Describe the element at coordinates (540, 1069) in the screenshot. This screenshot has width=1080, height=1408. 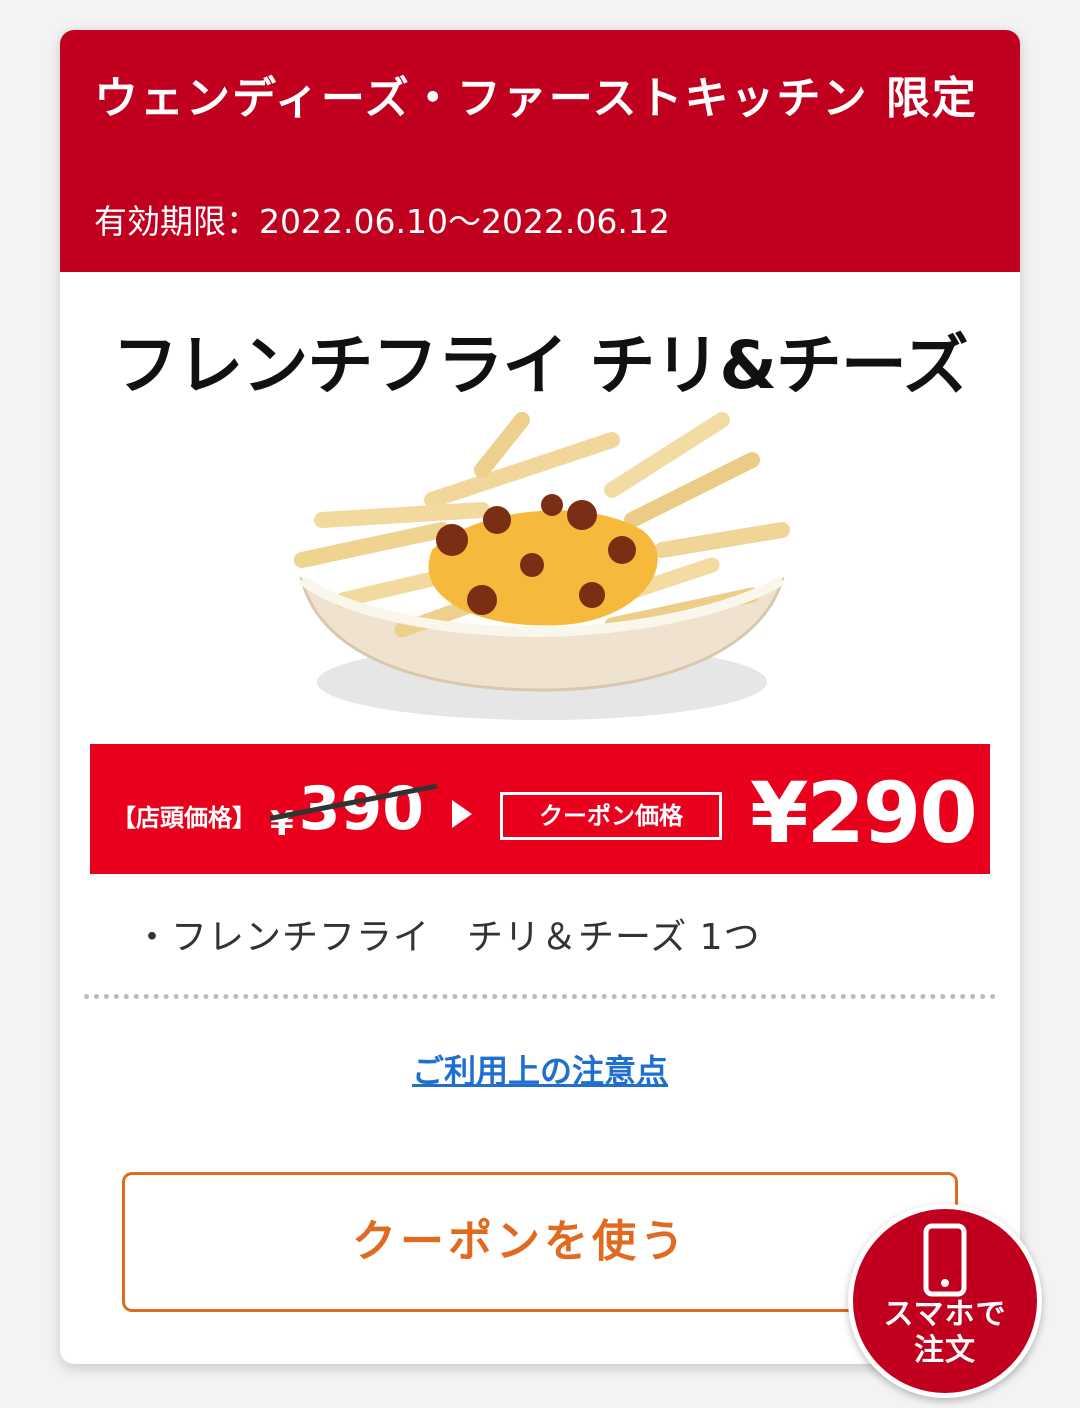
I see `usage-notes-link: ご利用上の注意点` at that location.